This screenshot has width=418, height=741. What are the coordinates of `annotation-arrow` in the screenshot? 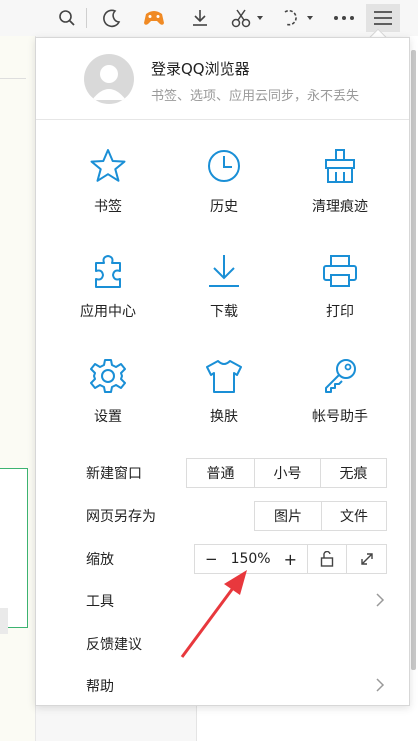 It's located at (213, 614).